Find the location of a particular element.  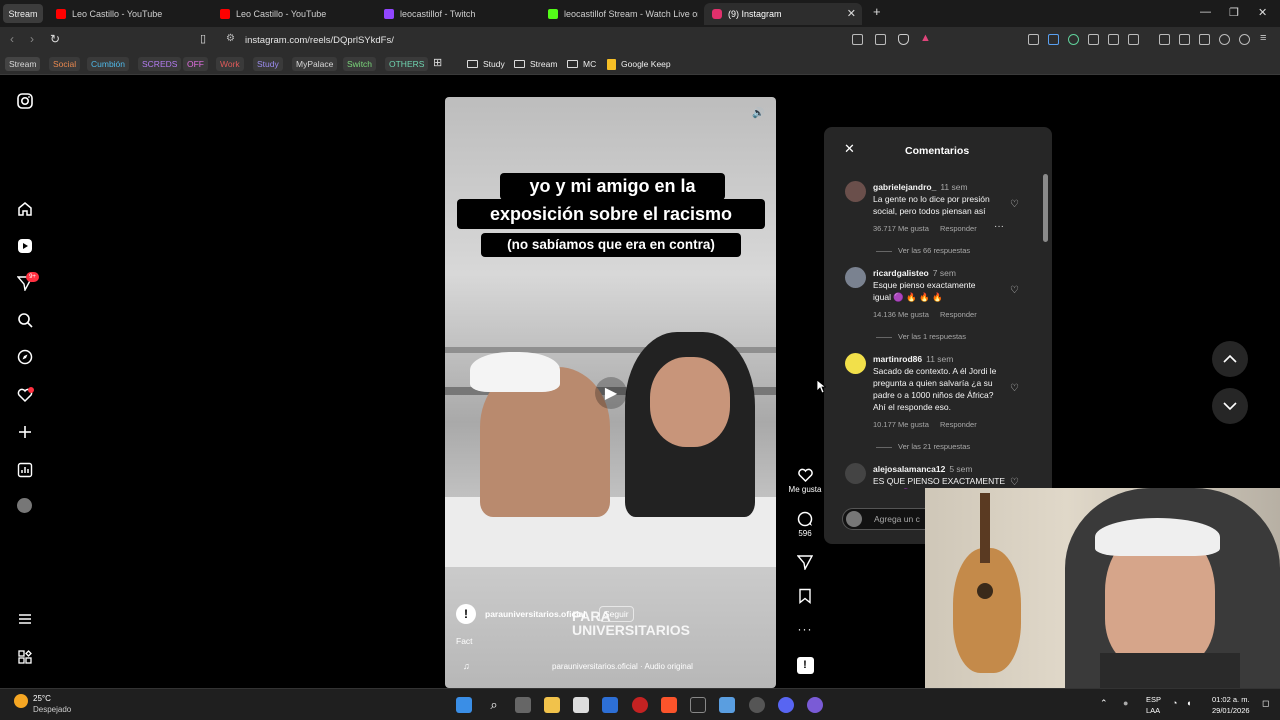

bookmark-tag: Study is located at coordinates (268, 64).